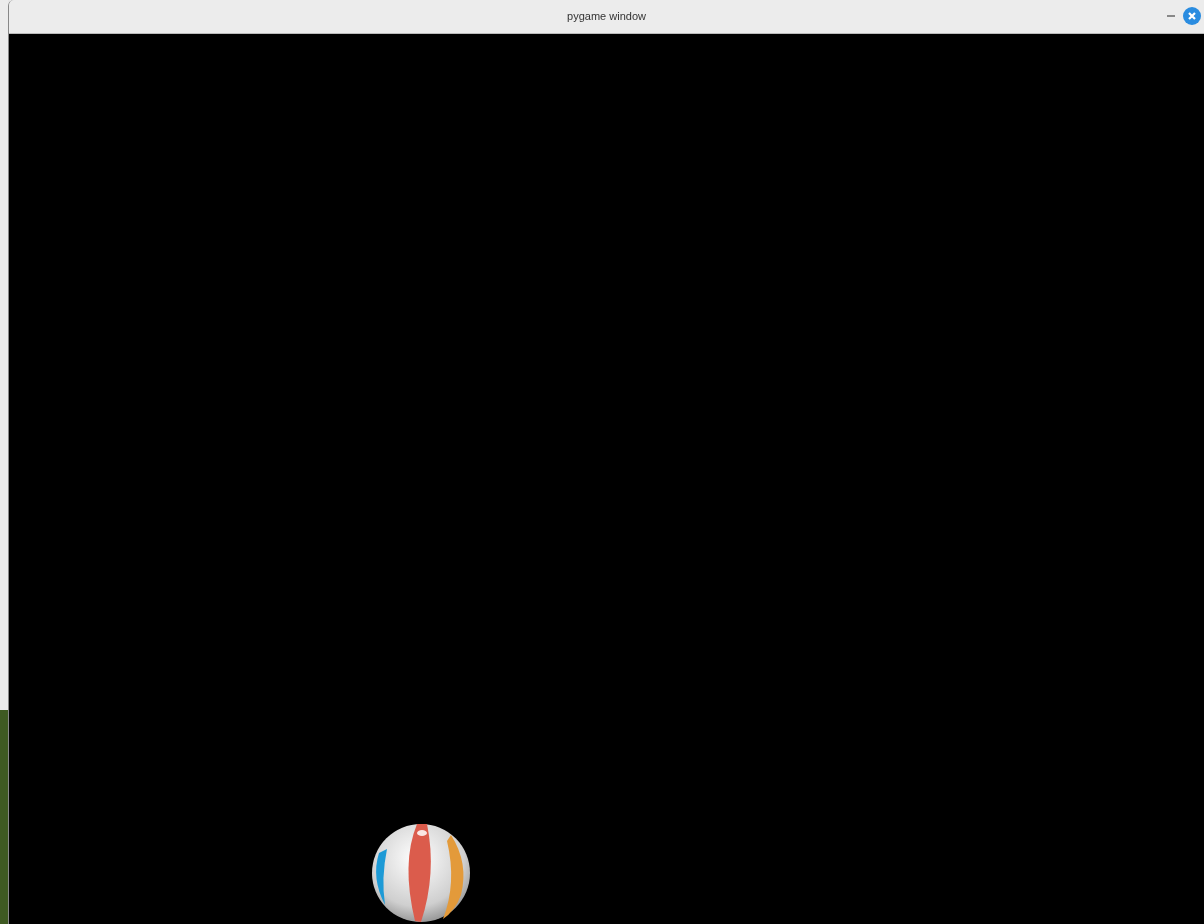 Image resolution: width=1204 pixels, height=924 pixels. Describe the element at coordinates (606, 17) in the screenshot. I see `window-title: pygame window` at that location.